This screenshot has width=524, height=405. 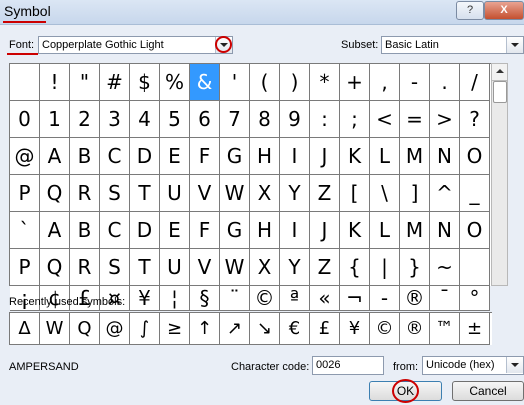 I want to click on symbol-cell: X, so click(x=265, y=193).